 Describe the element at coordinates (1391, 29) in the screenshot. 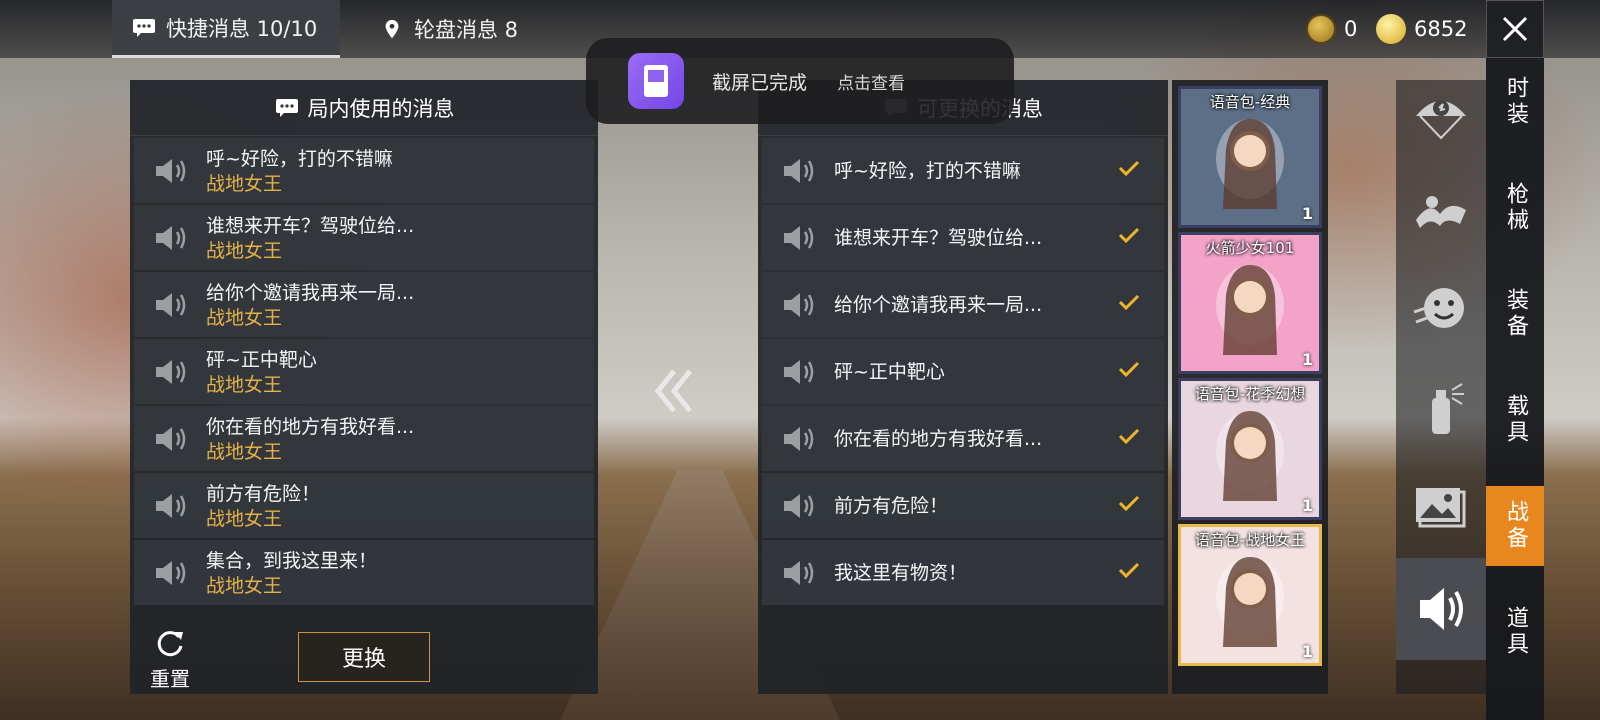

I see `coin-b-icon` at that location.